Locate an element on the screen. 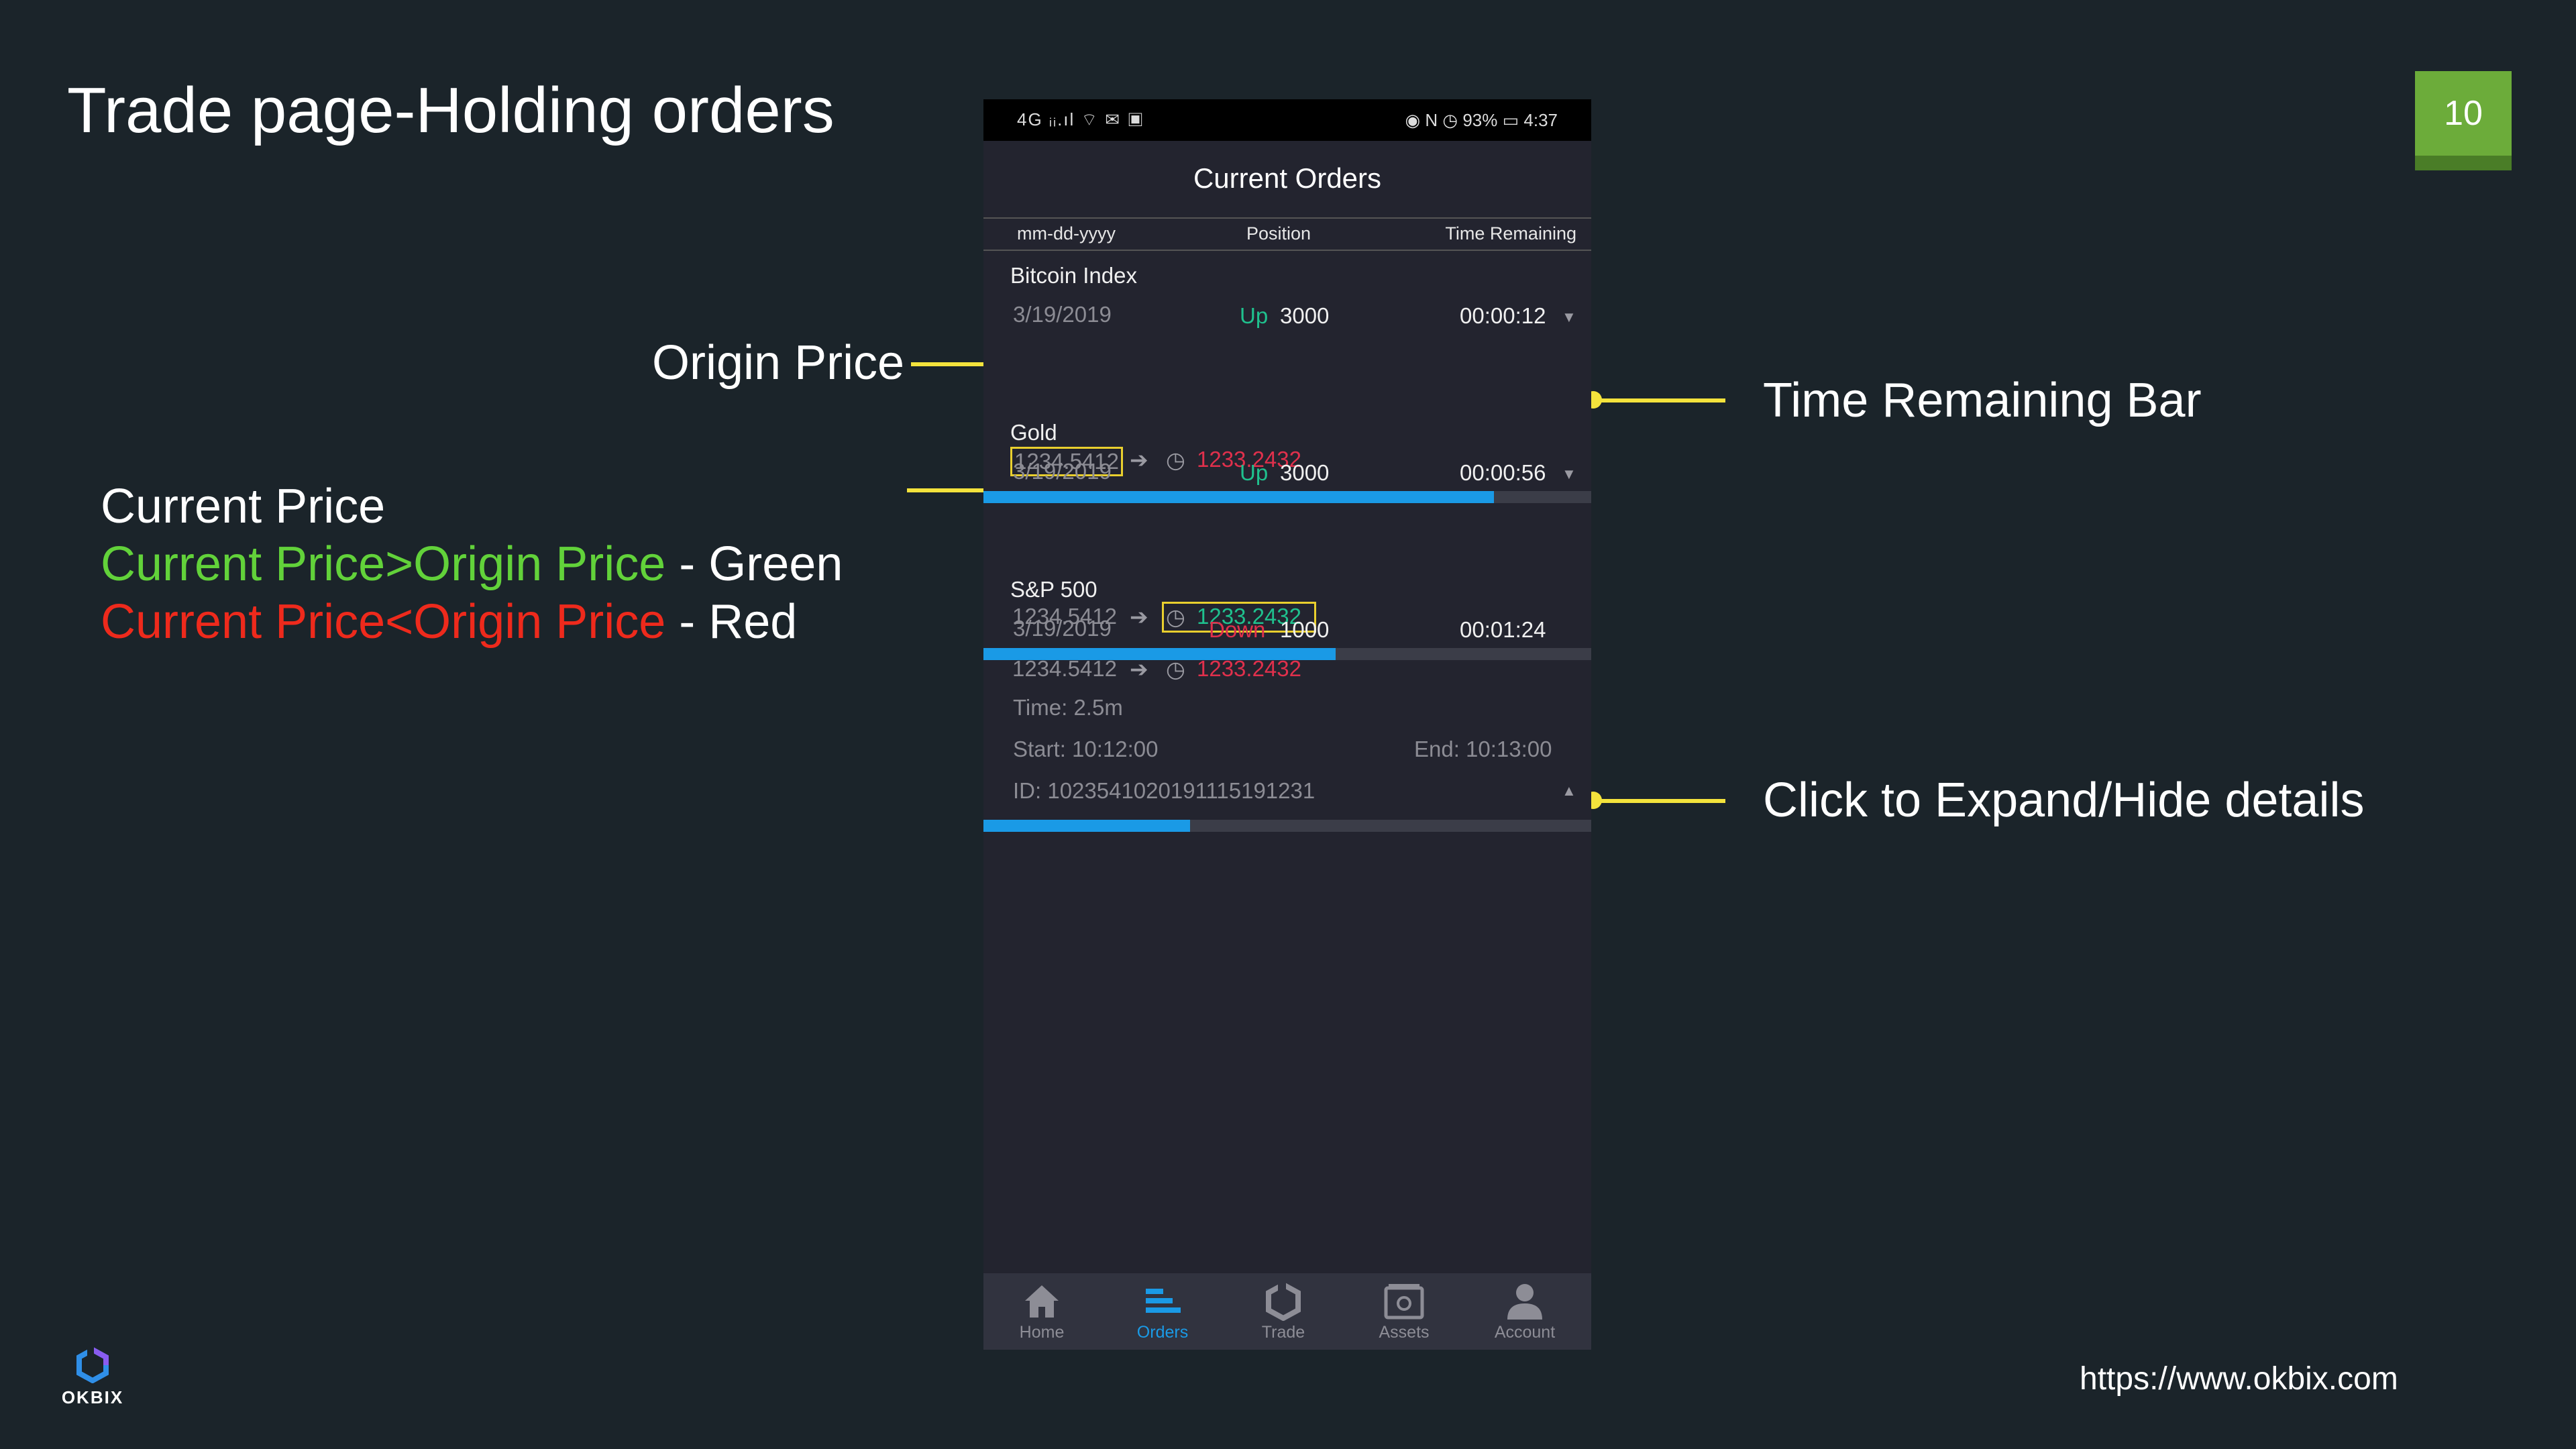  column-header: mm-dd-yyyy Position Time Remaining is located at coordinates (1287, 234).